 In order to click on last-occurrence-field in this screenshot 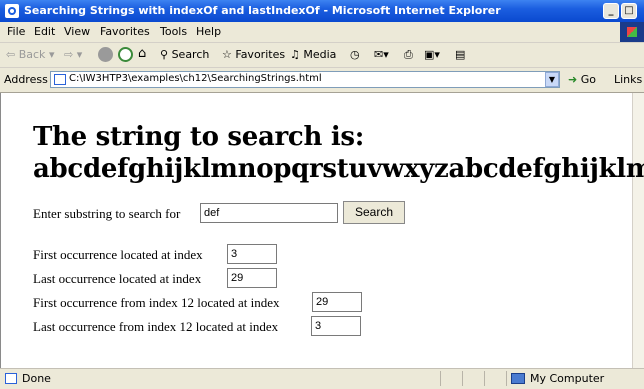, I will do `click(252, 278)`.